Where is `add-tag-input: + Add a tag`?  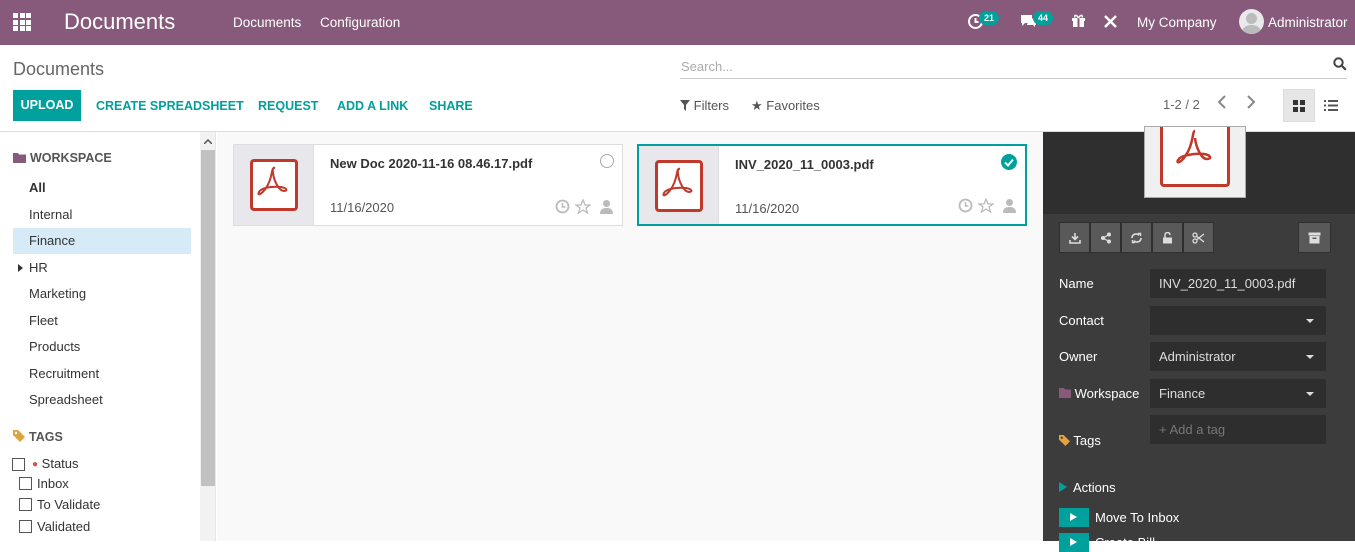
add-tag-input: + Add a tag is located at coordinates (1238, 429).